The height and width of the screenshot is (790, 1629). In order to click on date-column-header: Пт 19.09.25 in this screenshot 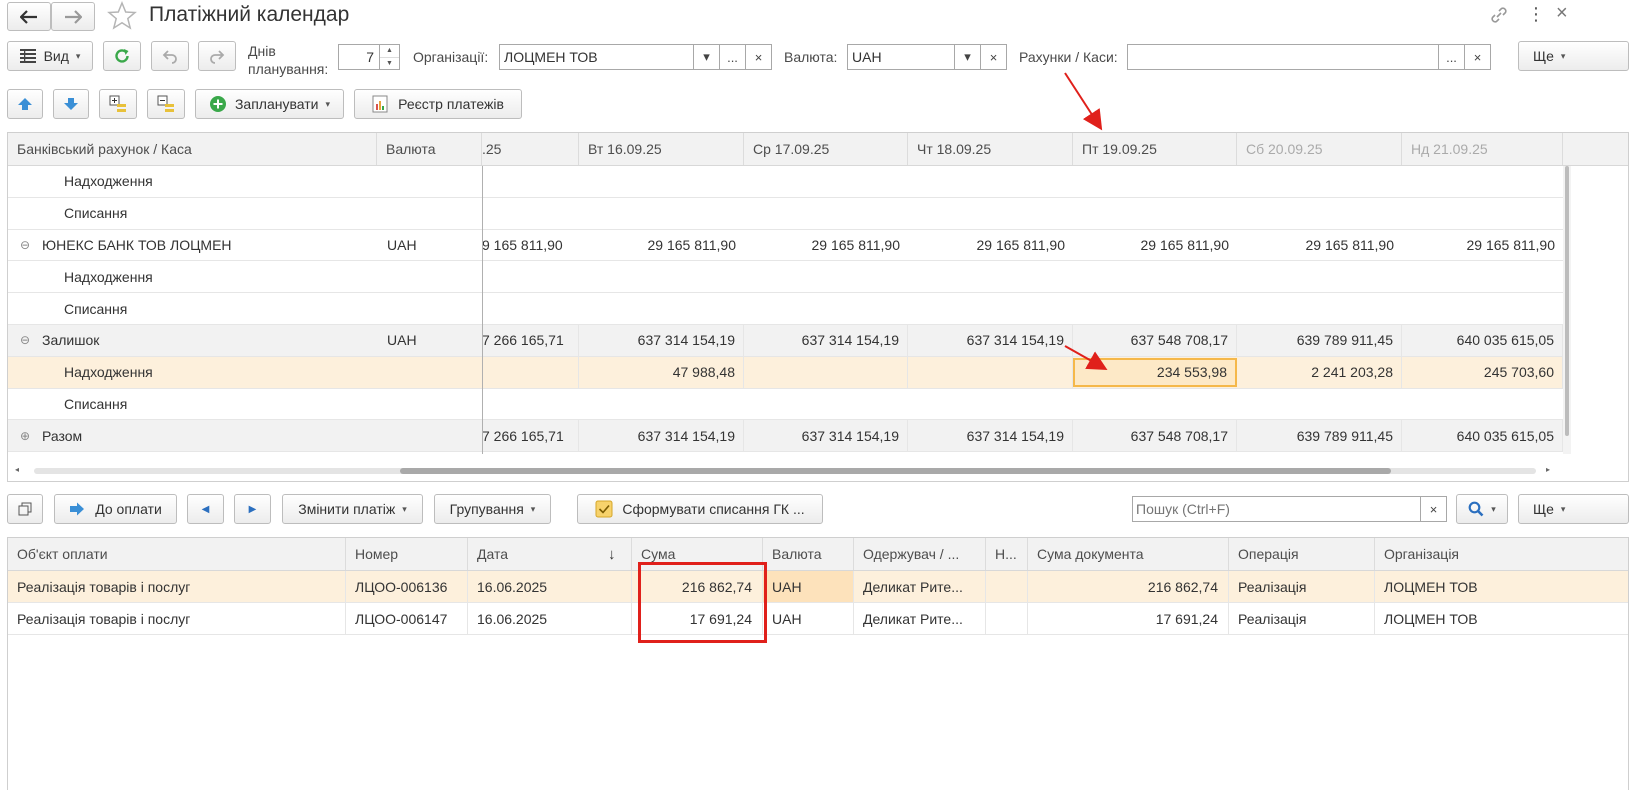, I will do `click(1155, 149)`.